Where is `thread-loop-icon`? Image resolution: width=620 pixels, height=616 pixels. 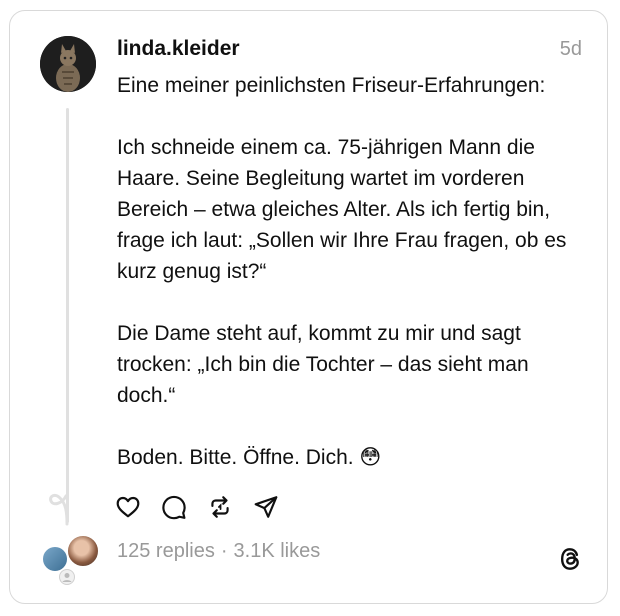
thread-loop-icon is located at coordinates (59, 509).